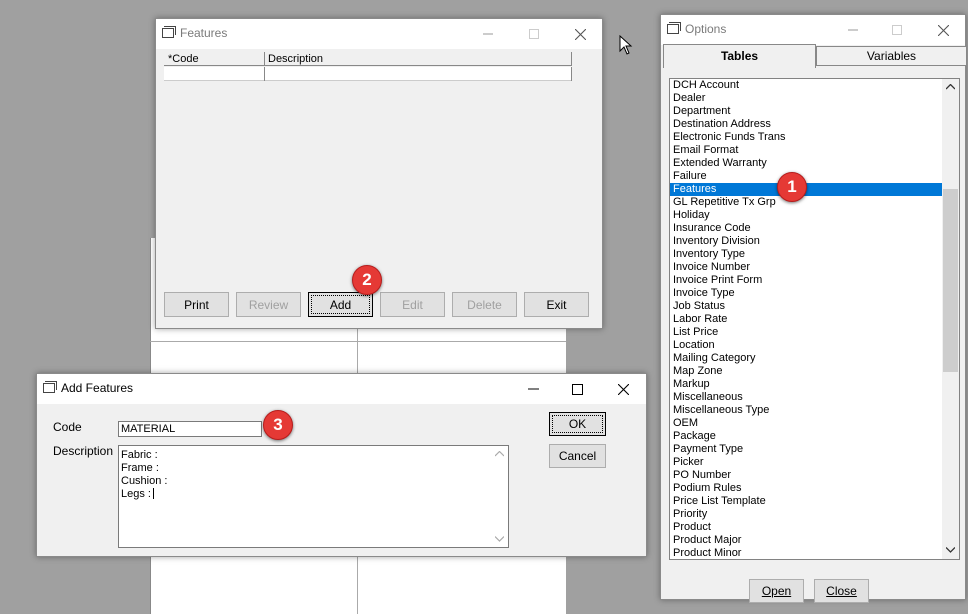 Image resolution: width=968 pixels, height=614 pixels. Describe the element at coordinates (806, 475) in the screenshot. I see `list-item: PO Number` at that location.